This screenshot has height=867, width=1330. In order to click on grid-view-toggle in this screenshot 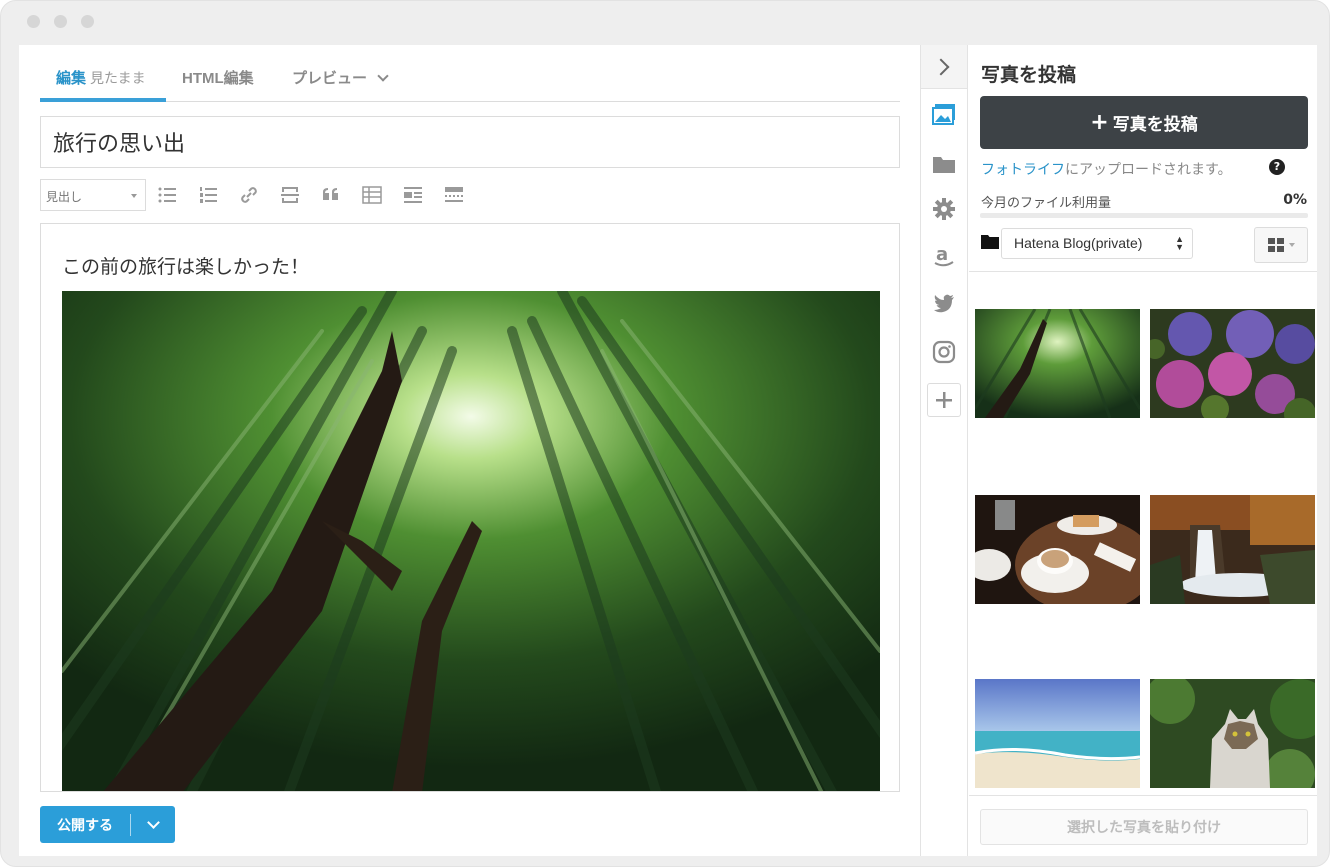, I will do `click(1281, 245)`.